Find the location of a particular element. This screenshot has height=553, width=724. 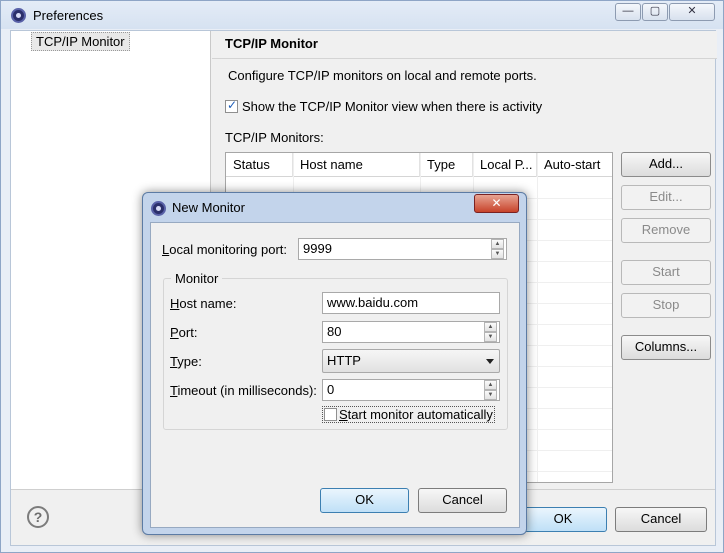

local-port-spinner: ▲ ▼ is located at coordinates (498, 249).